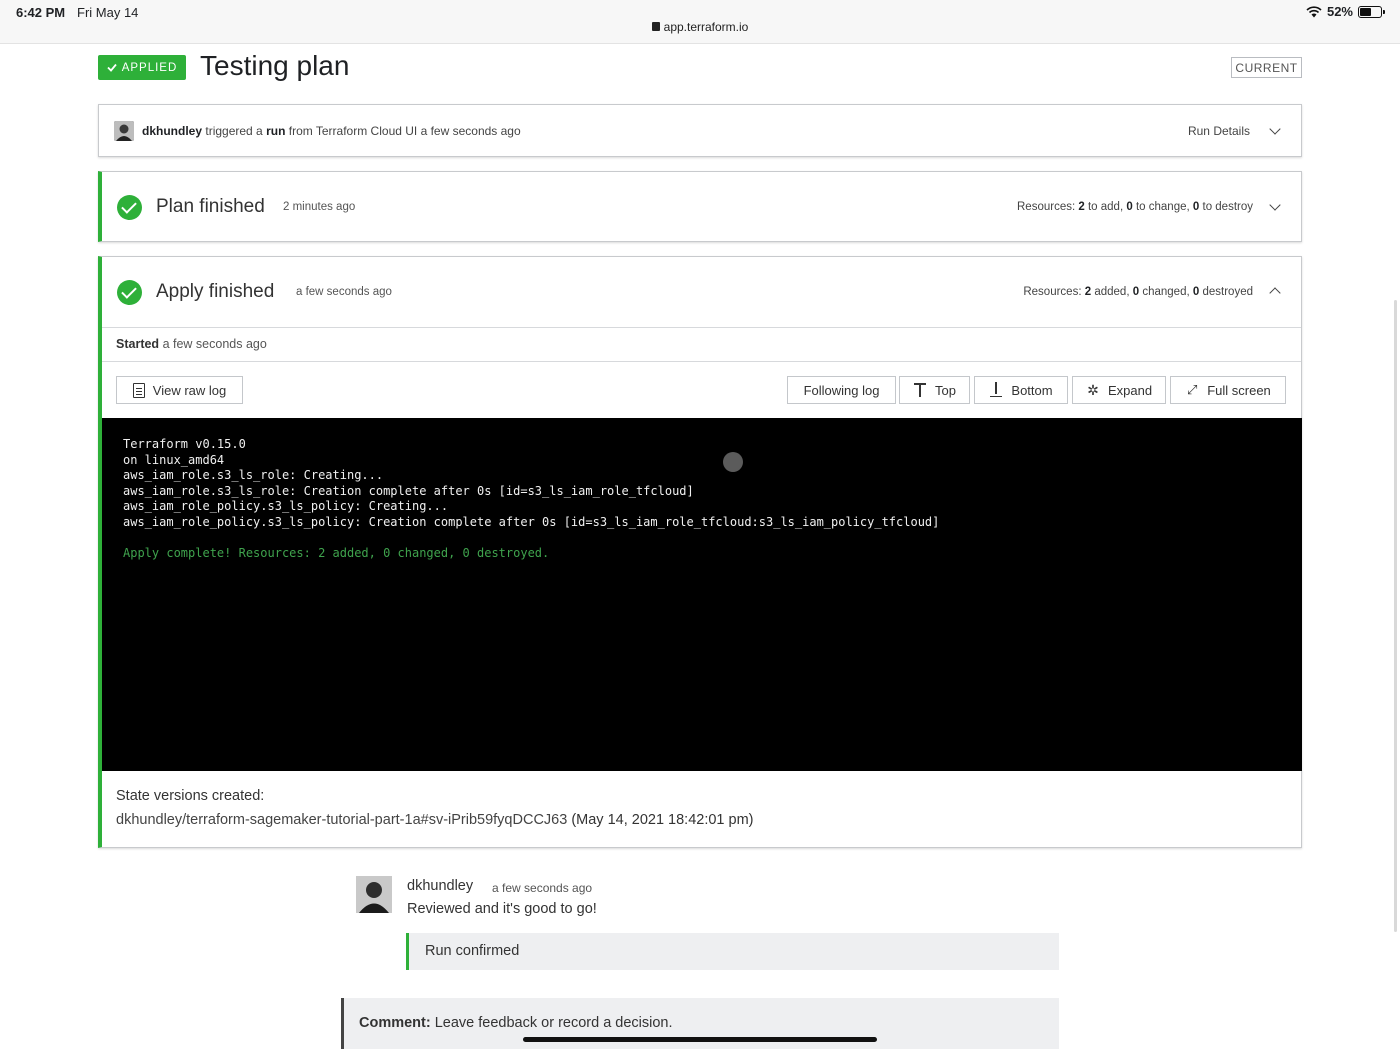 The width and height of the screenshot is (1400, 1049). What do you see at coordinates (1339, 11) in the screenshot?
I see `battery-percent: 52%` at bounding box center [1339, 11].